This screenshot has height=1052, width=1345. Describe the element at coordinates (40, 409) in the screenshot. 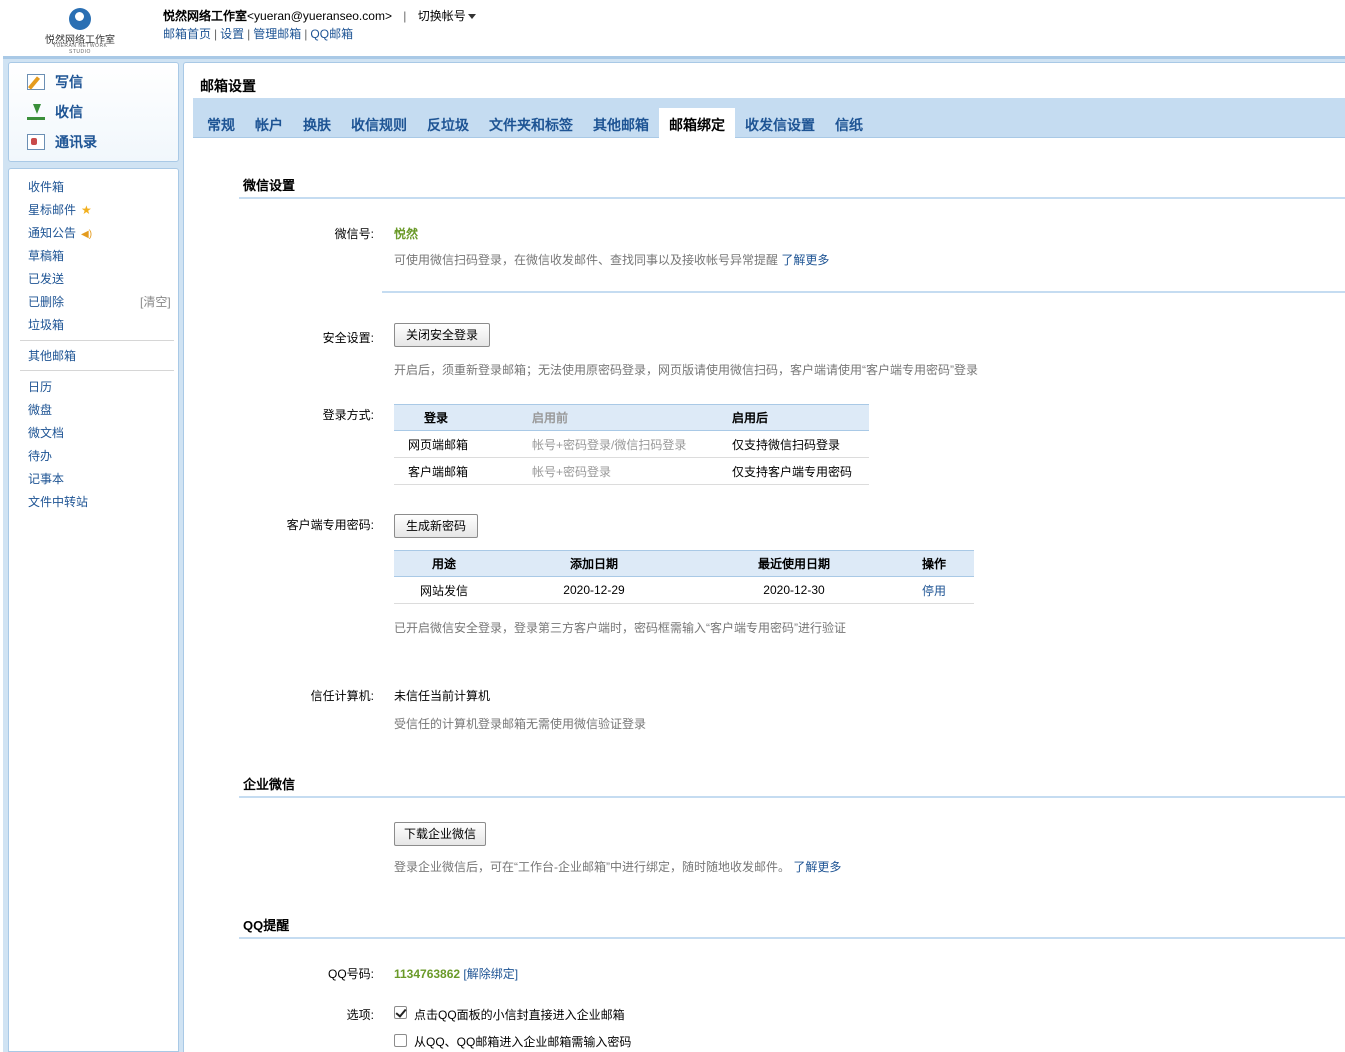

I see `app-drive: 微盘` at that location.